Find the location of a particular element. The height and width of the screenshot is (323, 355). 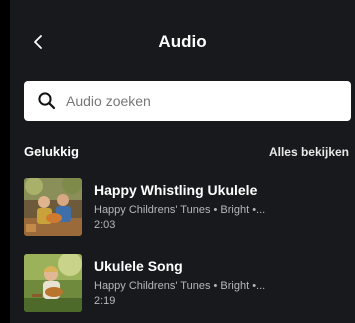

search-input is located at coordinates (201, 101).